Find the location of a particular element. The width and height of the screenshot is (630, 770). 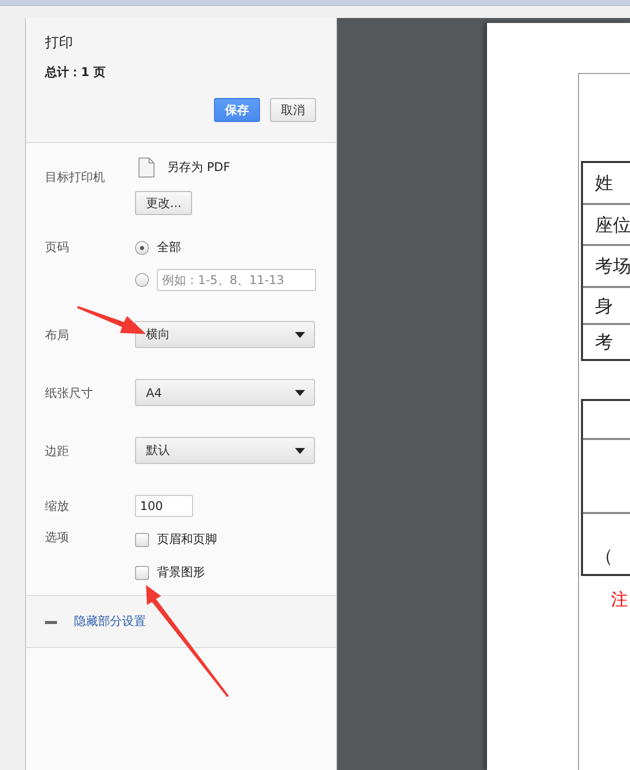

arrow-drawing is located at coordinates (111, 320).